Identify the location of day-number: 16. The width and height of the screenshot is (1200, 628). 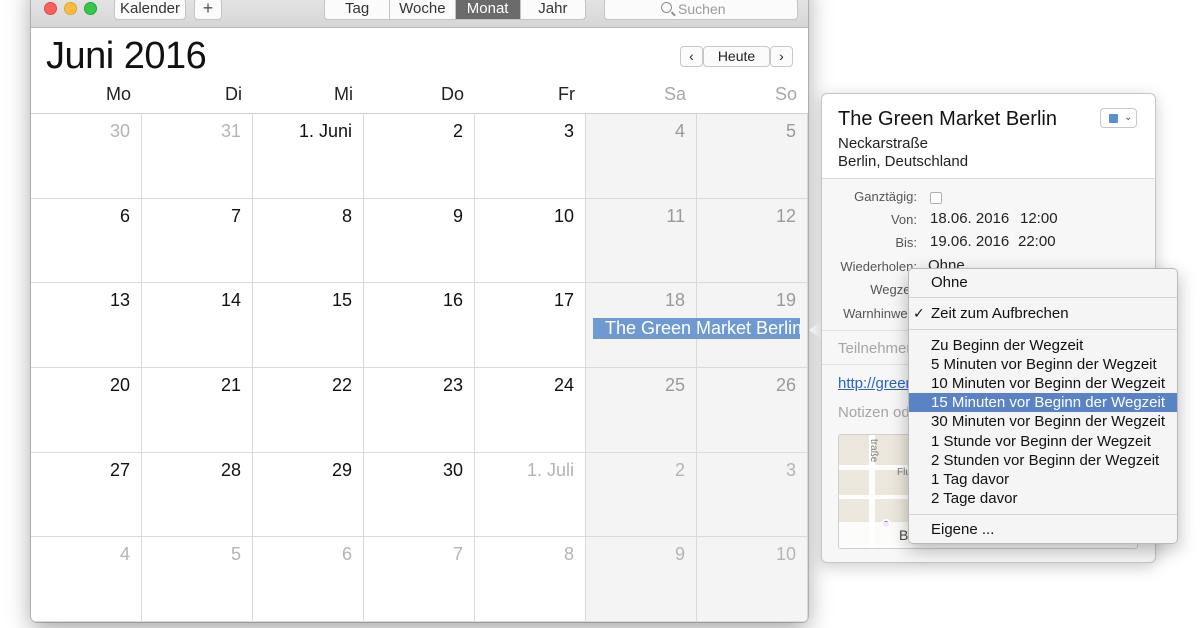
(452, 300).